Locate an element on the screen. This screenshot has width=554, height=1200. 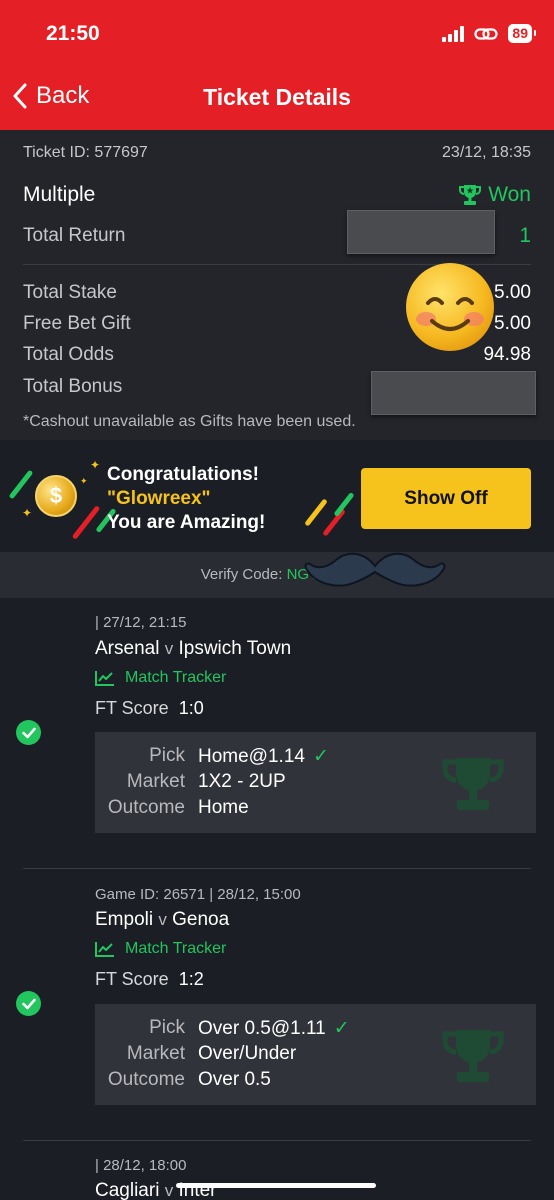
total-bonus-label: Total Bonus is located at coordinates (73, 386).